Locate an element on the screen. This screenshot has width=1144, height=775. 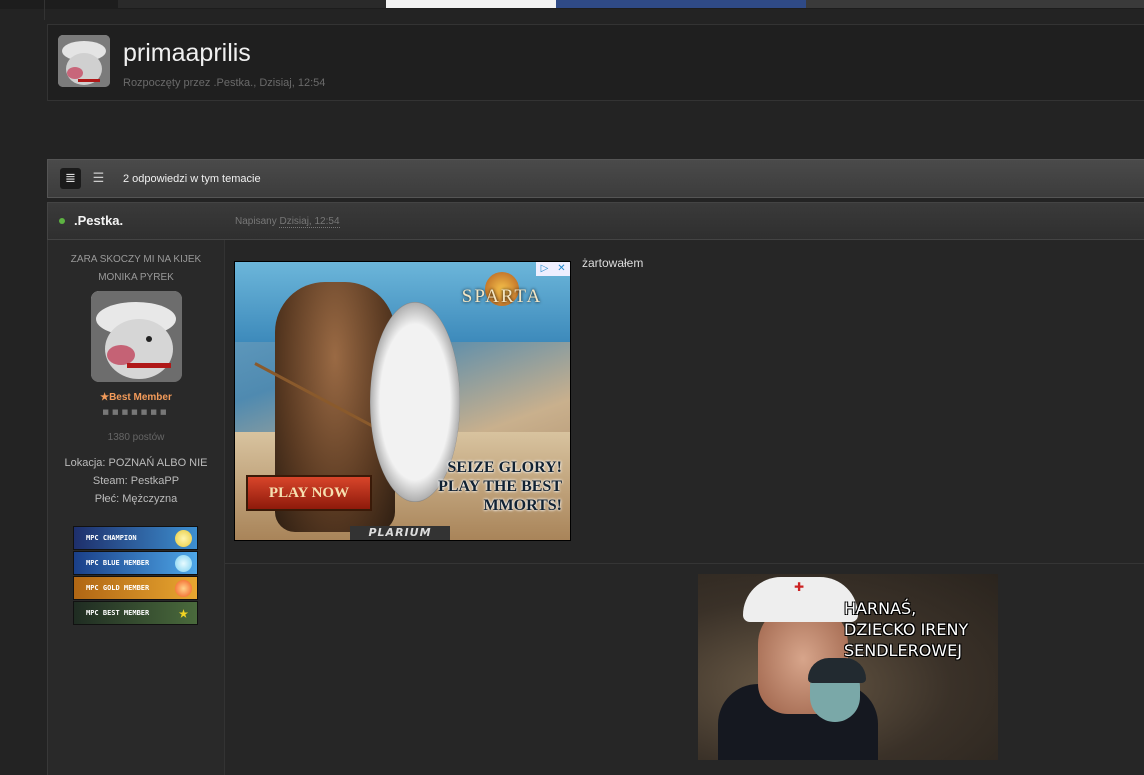
plarium-logo: PLARIUM is located at coordinates (400, 533).